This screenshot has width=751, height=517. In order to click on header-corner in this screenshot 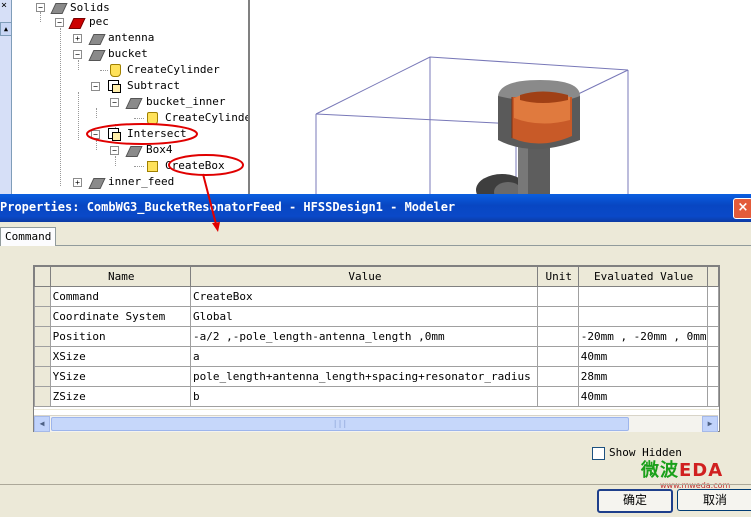, I will do `click(42, 276)`.